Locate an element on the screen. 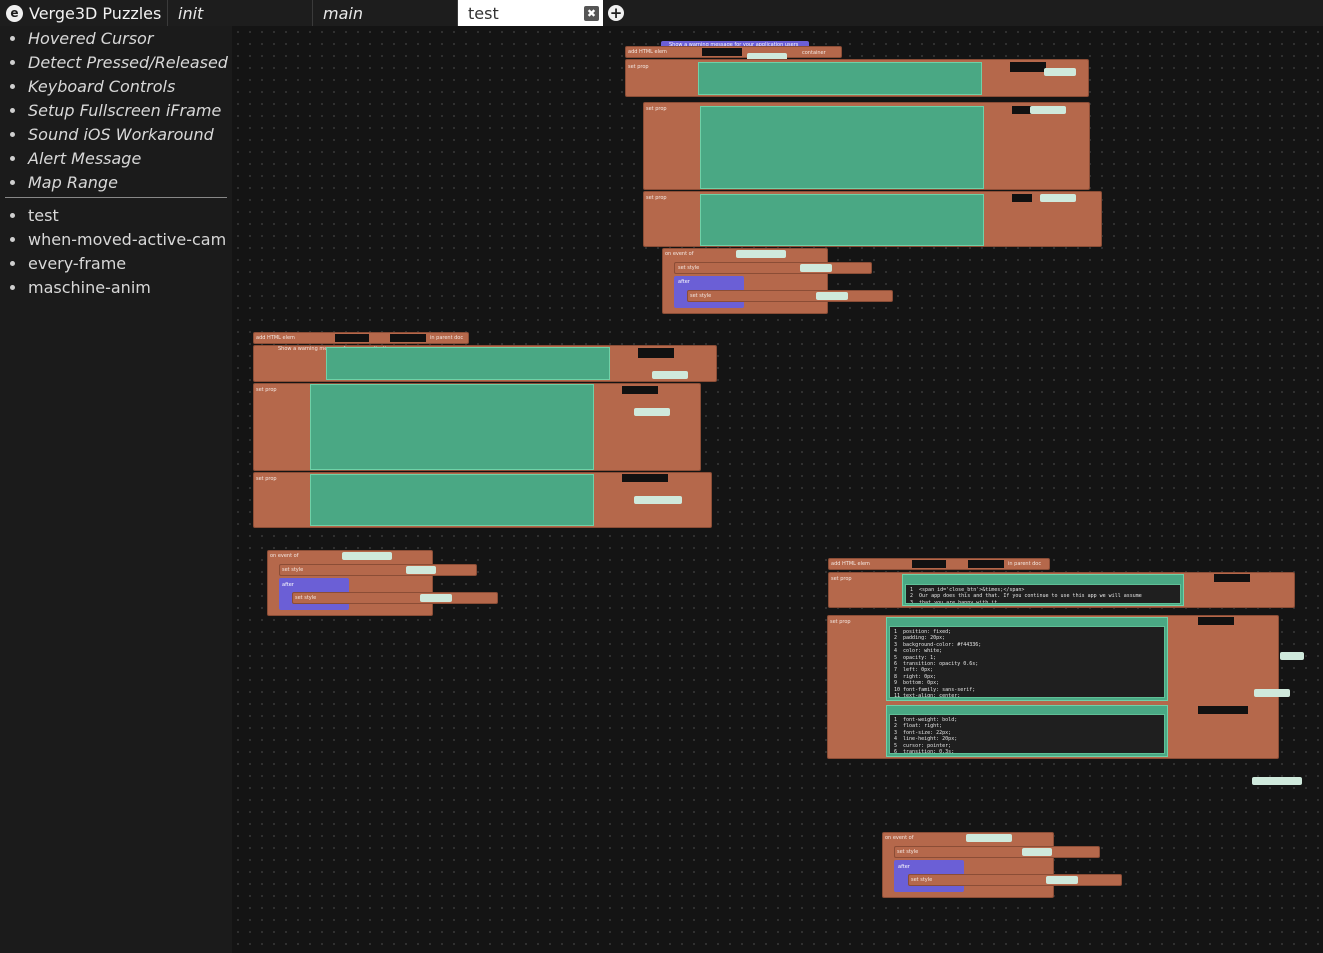  procedure-item-when-moved: when-moved-active-cam is located at coordinates (116, 239).